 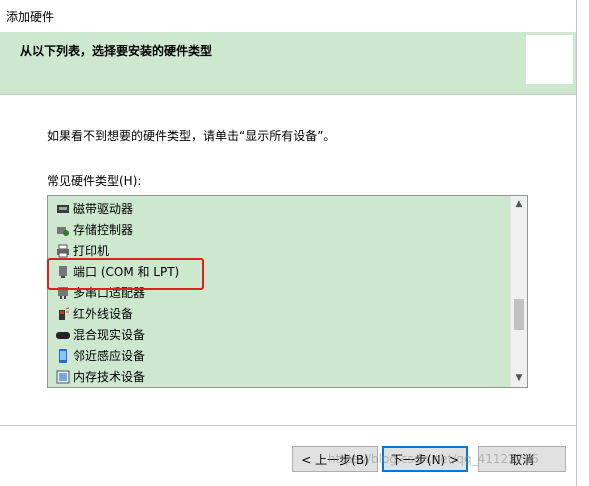 I want to click on list-label: 常见硬件类型(H):, so click(x=94, y=181).